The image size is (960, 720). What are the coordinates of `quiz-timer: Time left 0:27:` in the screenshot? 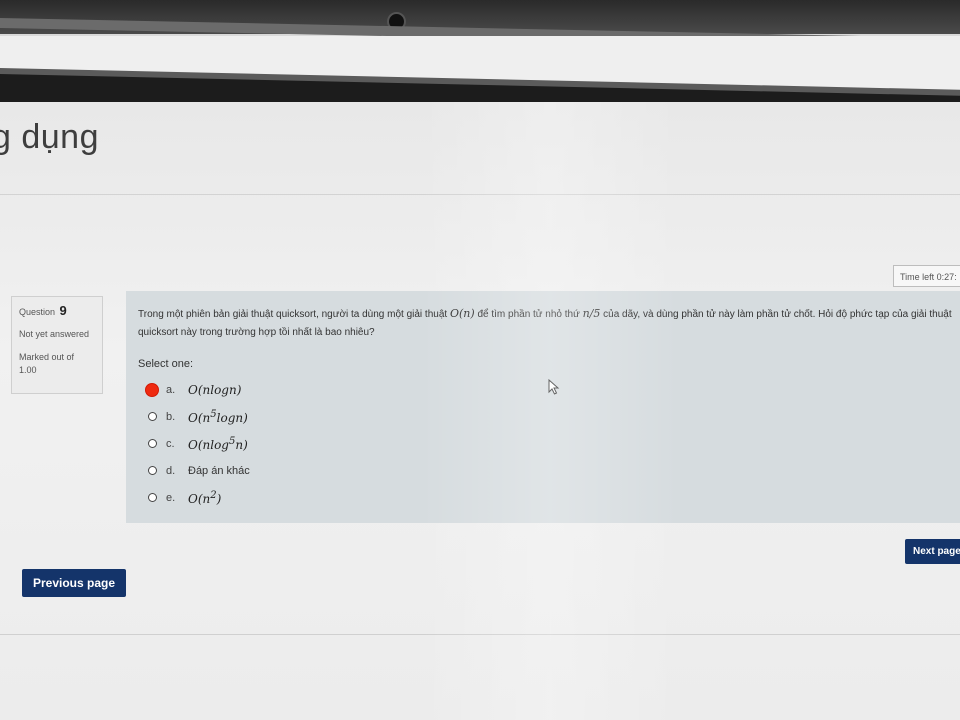 It's located at (926, 276).